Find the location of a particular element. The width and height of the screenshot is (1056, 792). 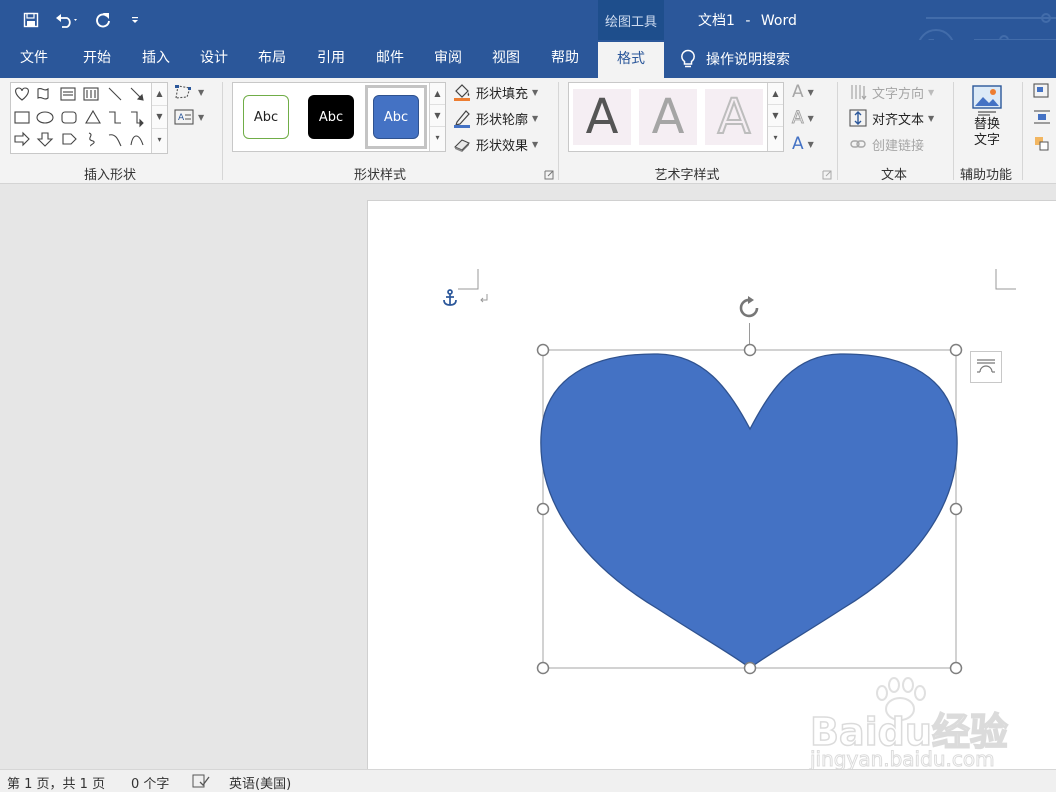

status-bar: 第 1 页，共 1 页 0 个字 英语(美国) is located at coordinates (528, 780).